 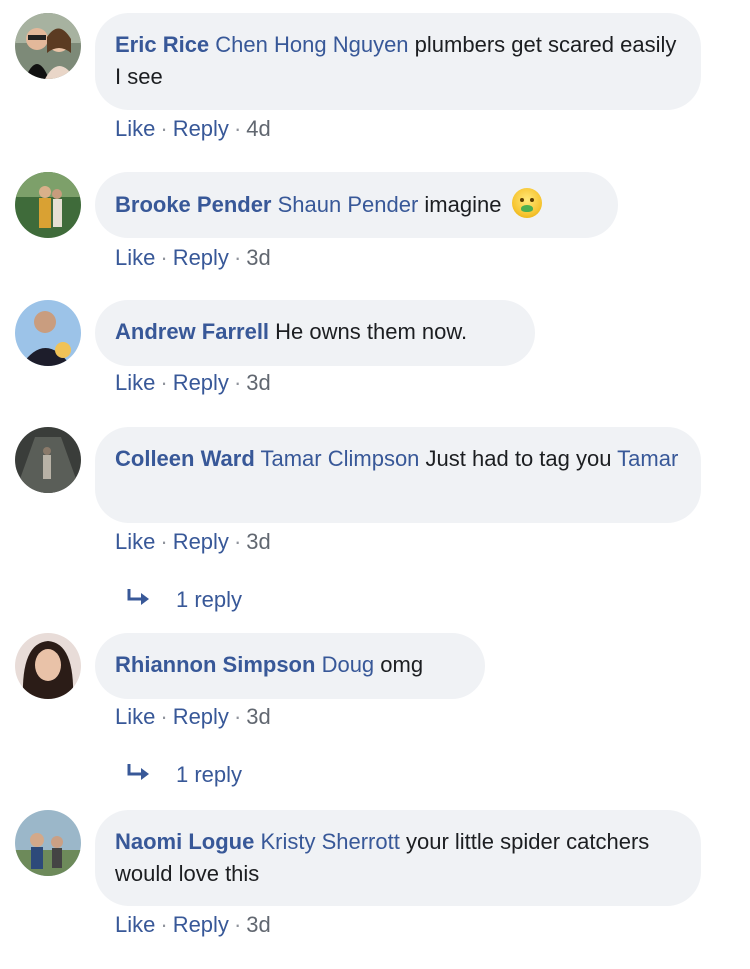 What do you see at coordinates (193, 204) in the screenshot?
I see `comment-author: Brooke Pender` at bounding box center [193, 204].